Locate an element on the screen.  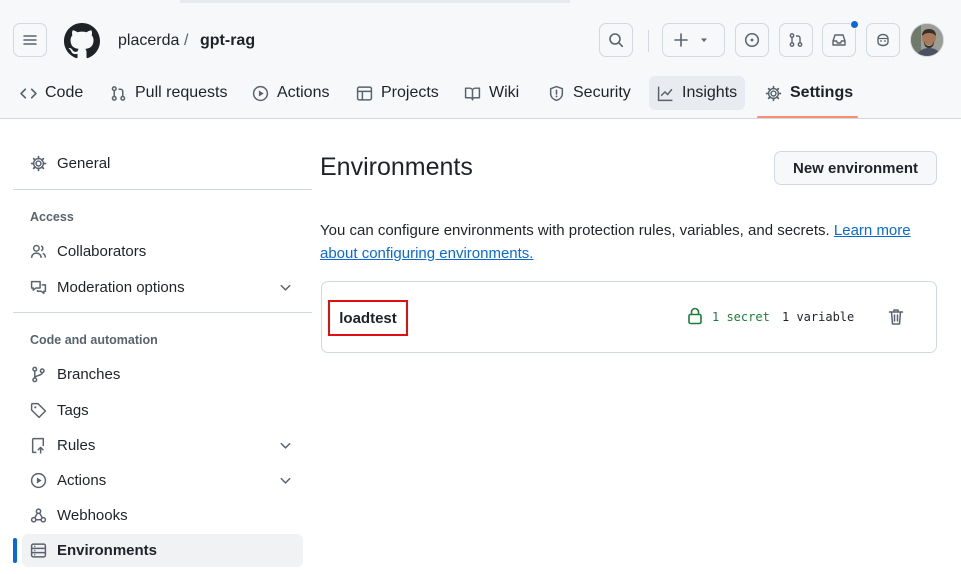
sidebar-item-tags: Tags is located at coordinates (162, 410).